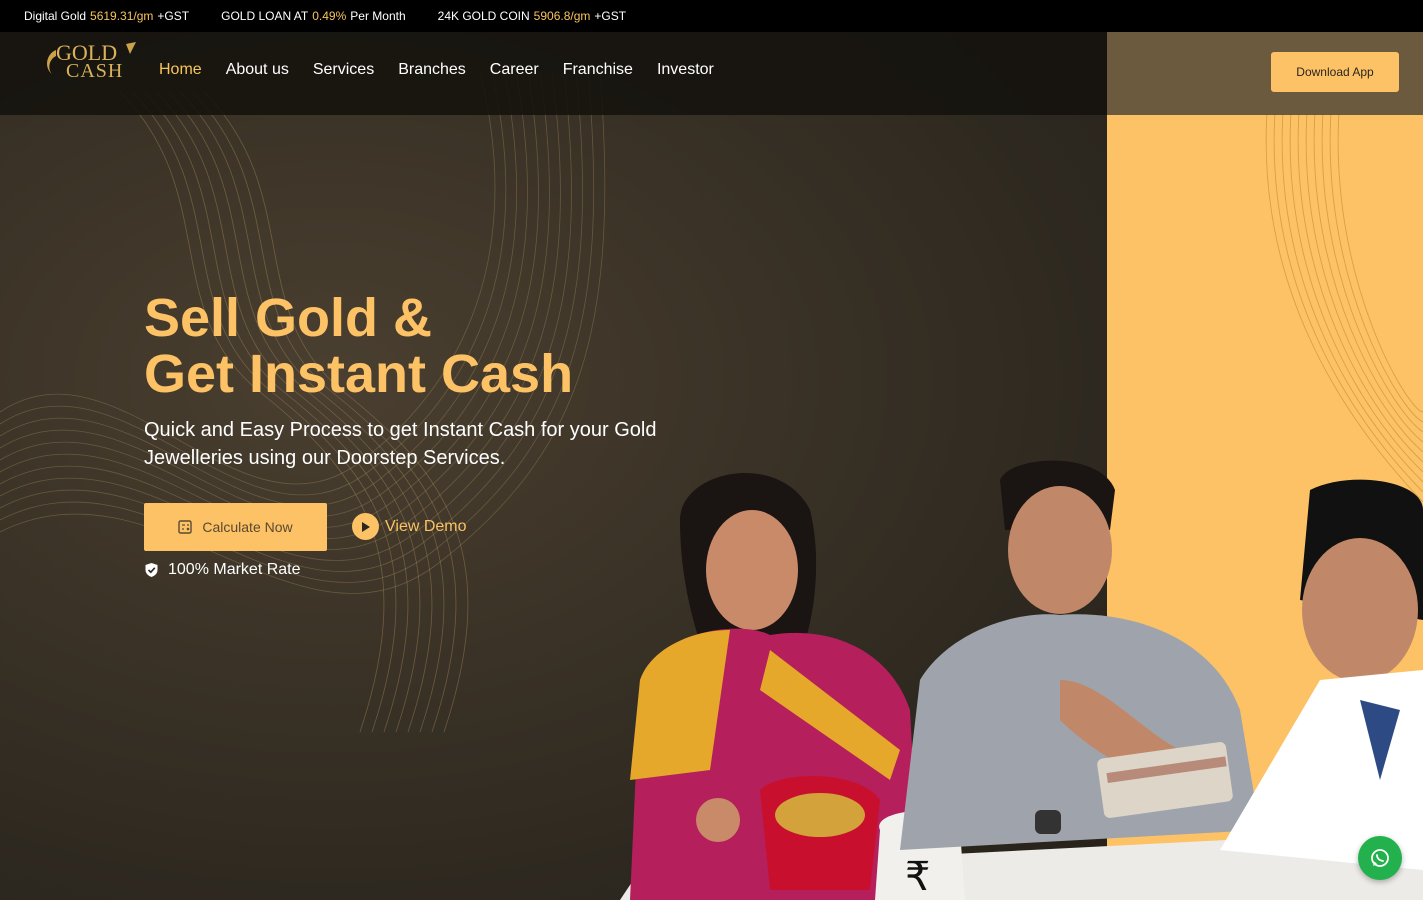 The width and height of the screenshot is (1423, 900). Describe the element at coordinates (432, 70) in the screenshot. I see `nav-branches: Branches` at that location.